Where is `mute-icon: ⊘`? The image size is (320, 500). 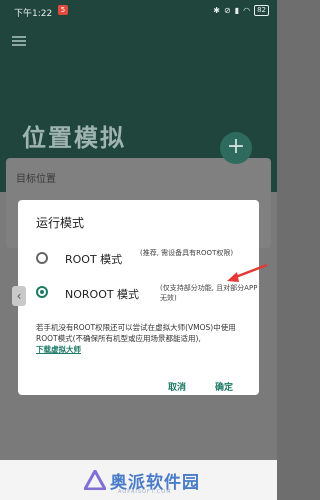 mute-icon: ⊘ is located at coordinates (227, 10).